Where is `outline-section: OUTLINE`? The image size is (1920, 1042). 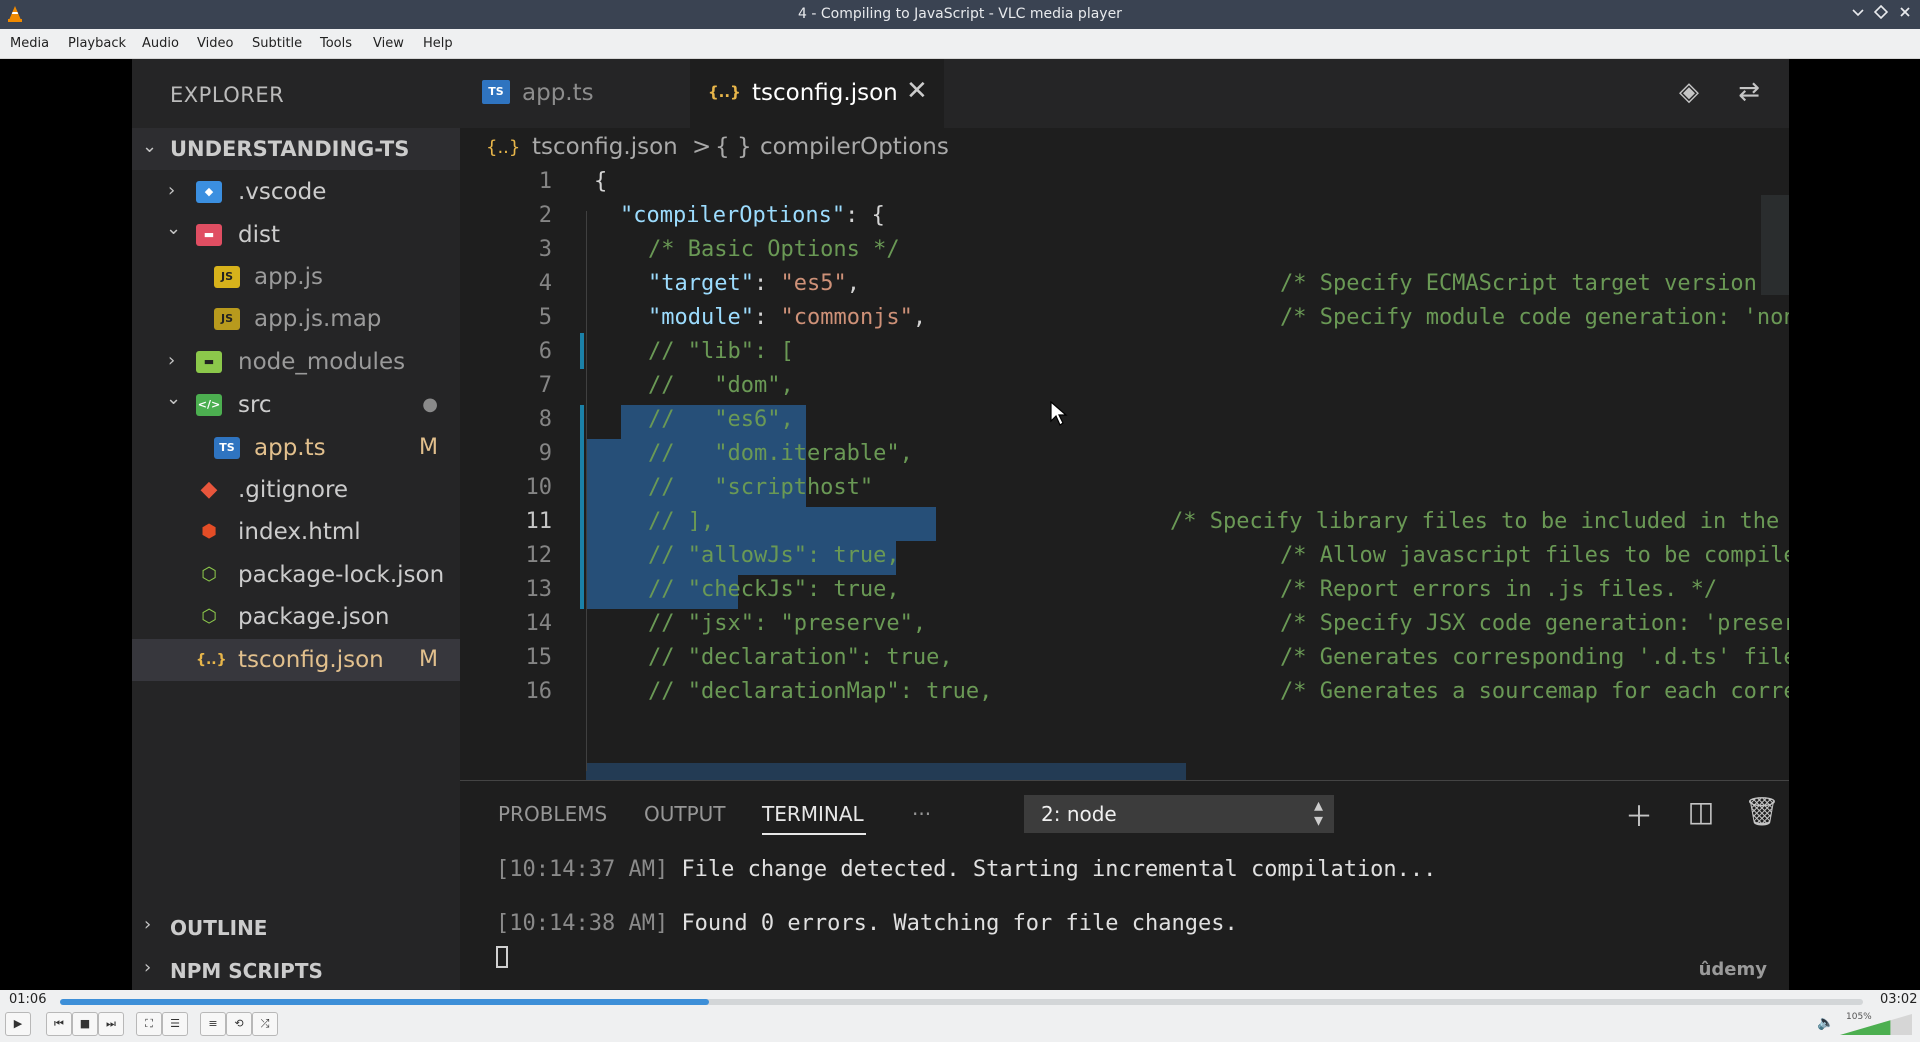
outline-section: OUTLINE is located at coordinates (219, 928).